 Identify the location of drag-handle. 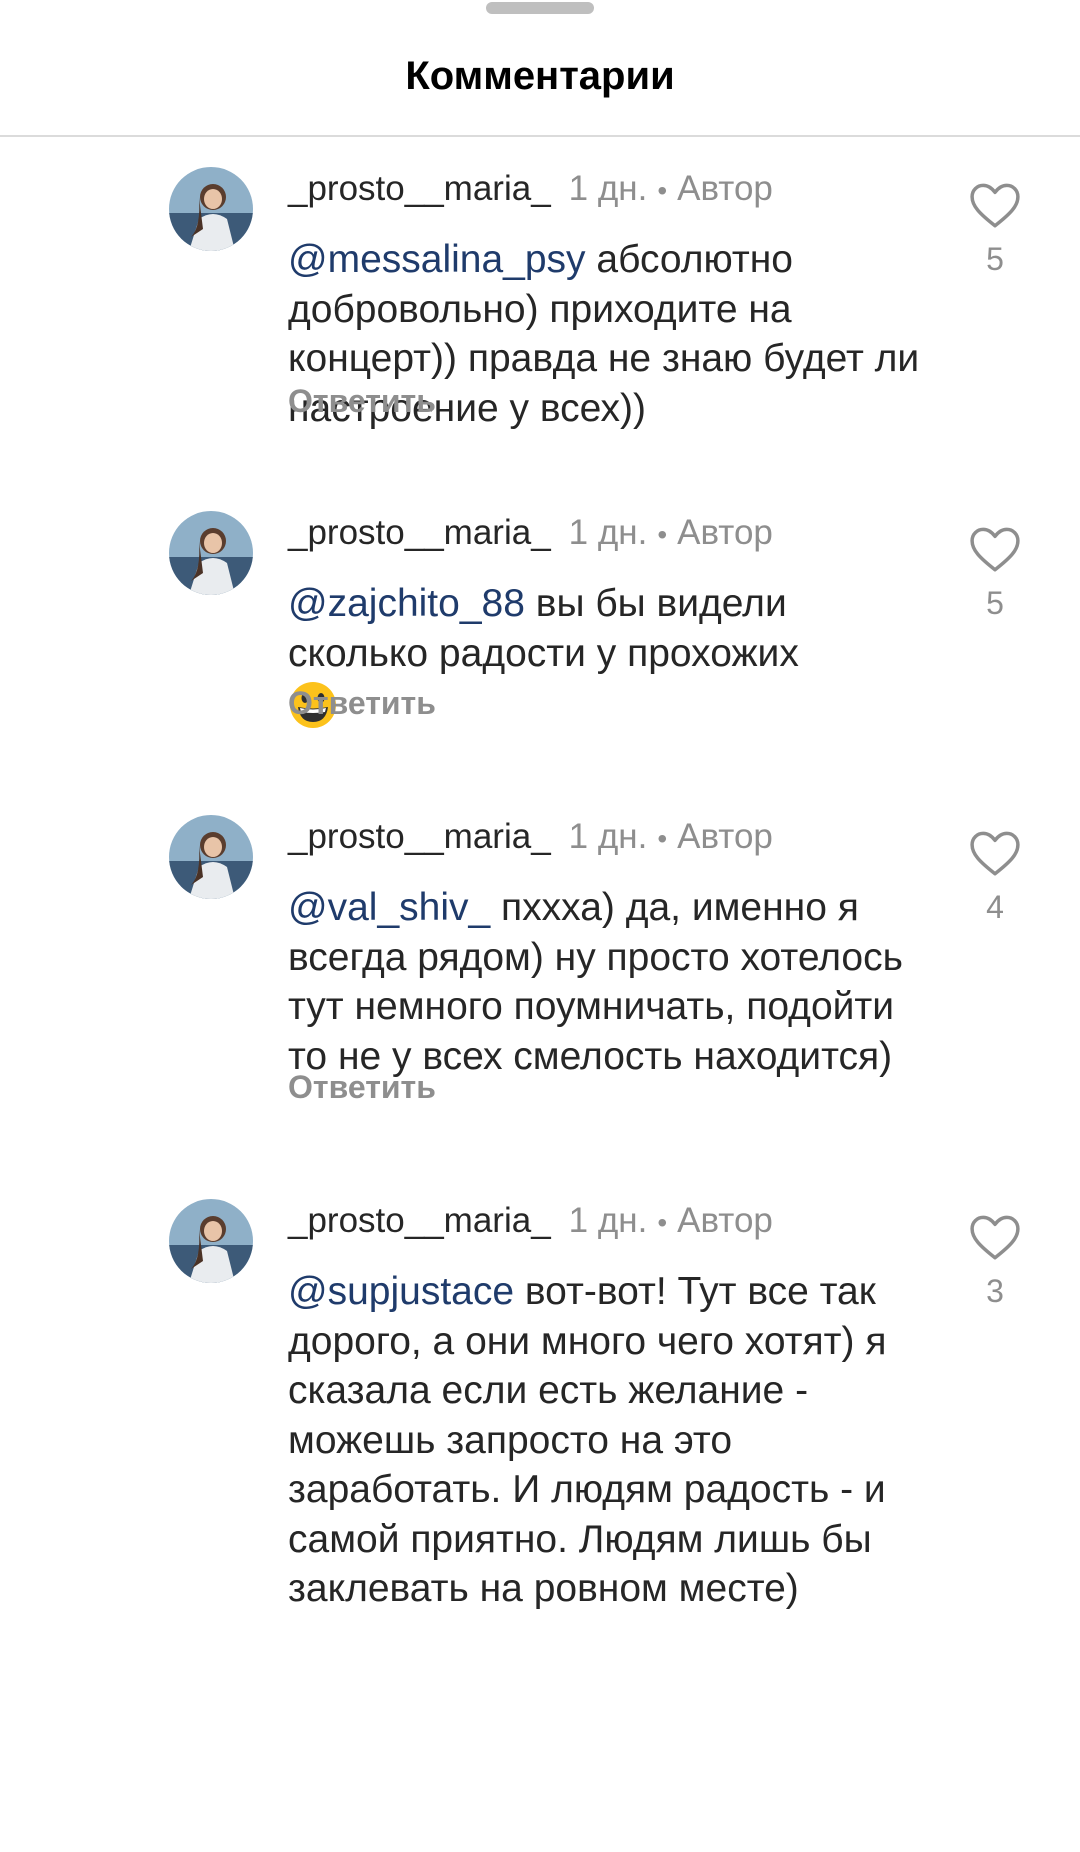
(540, 8).